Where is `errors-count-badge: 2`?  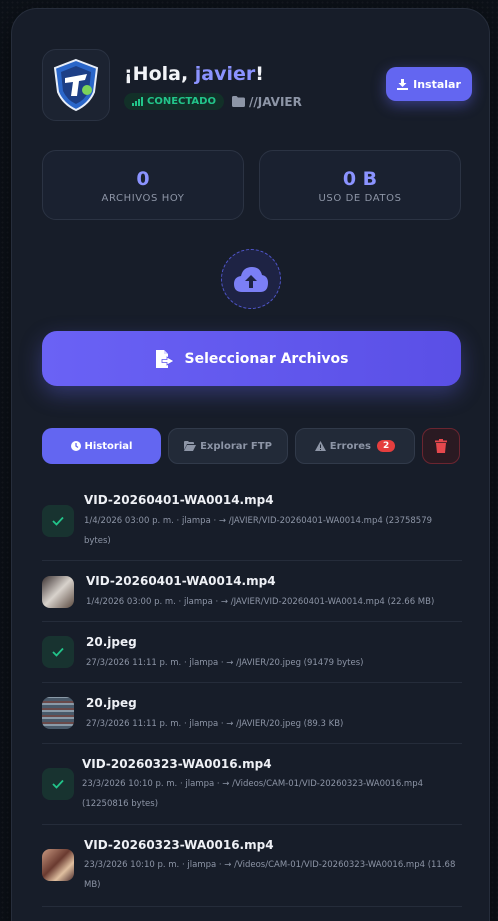
errors-count-badge: 2 is located at coordinates (386, 446).